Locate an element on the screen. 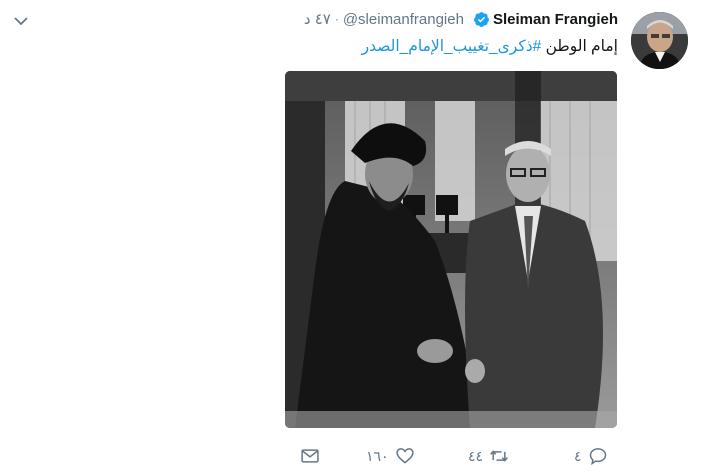  tweet-text: إمام الوطن #ذكرى_تغييب_الإمام_الصدر is located at coordinates (490, 47).